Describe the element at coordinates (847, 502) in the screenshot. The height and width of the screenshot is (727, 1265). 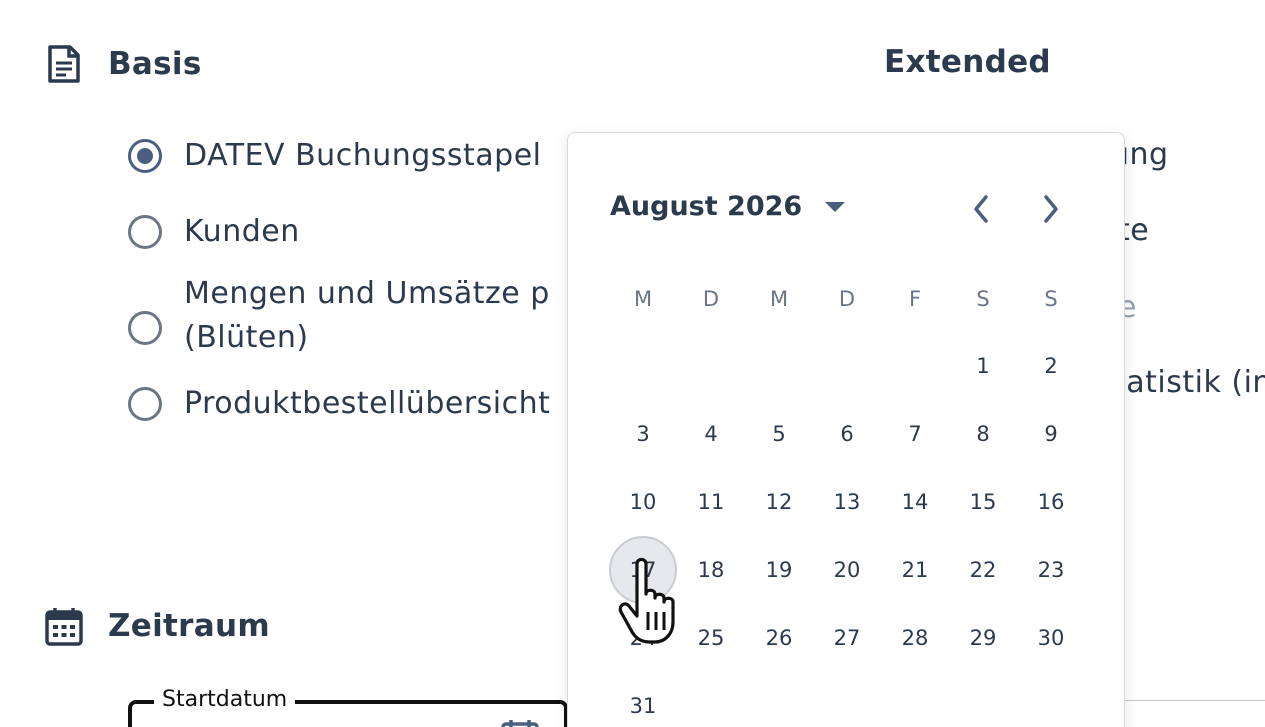
I see `day-cell-13: 13` at that location.